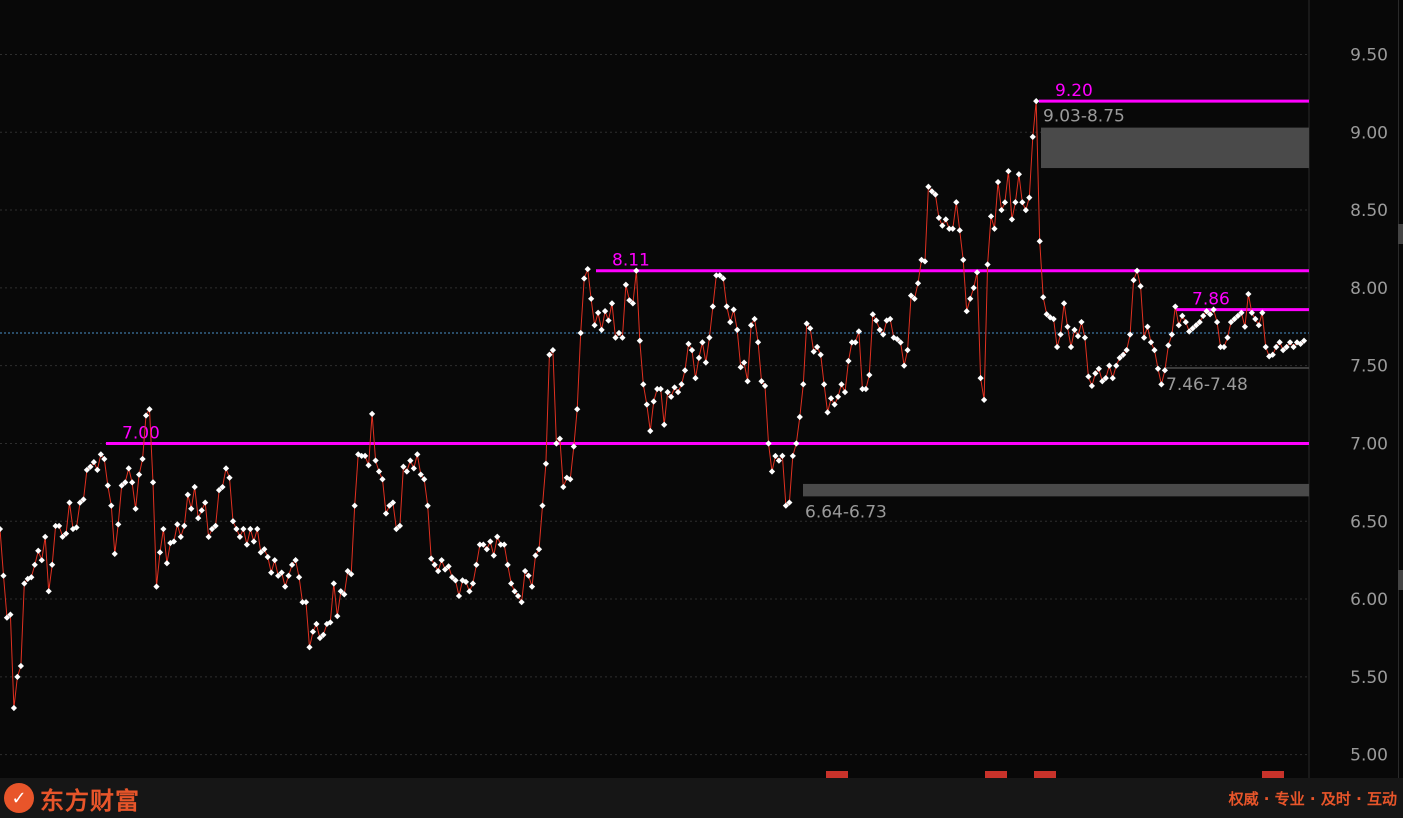 This screenshot has width=1403, height=818. Describe the element at coordinates (72, 798) in the screenshot. I see `brand-logo: ✓ 东方财富` at that location.